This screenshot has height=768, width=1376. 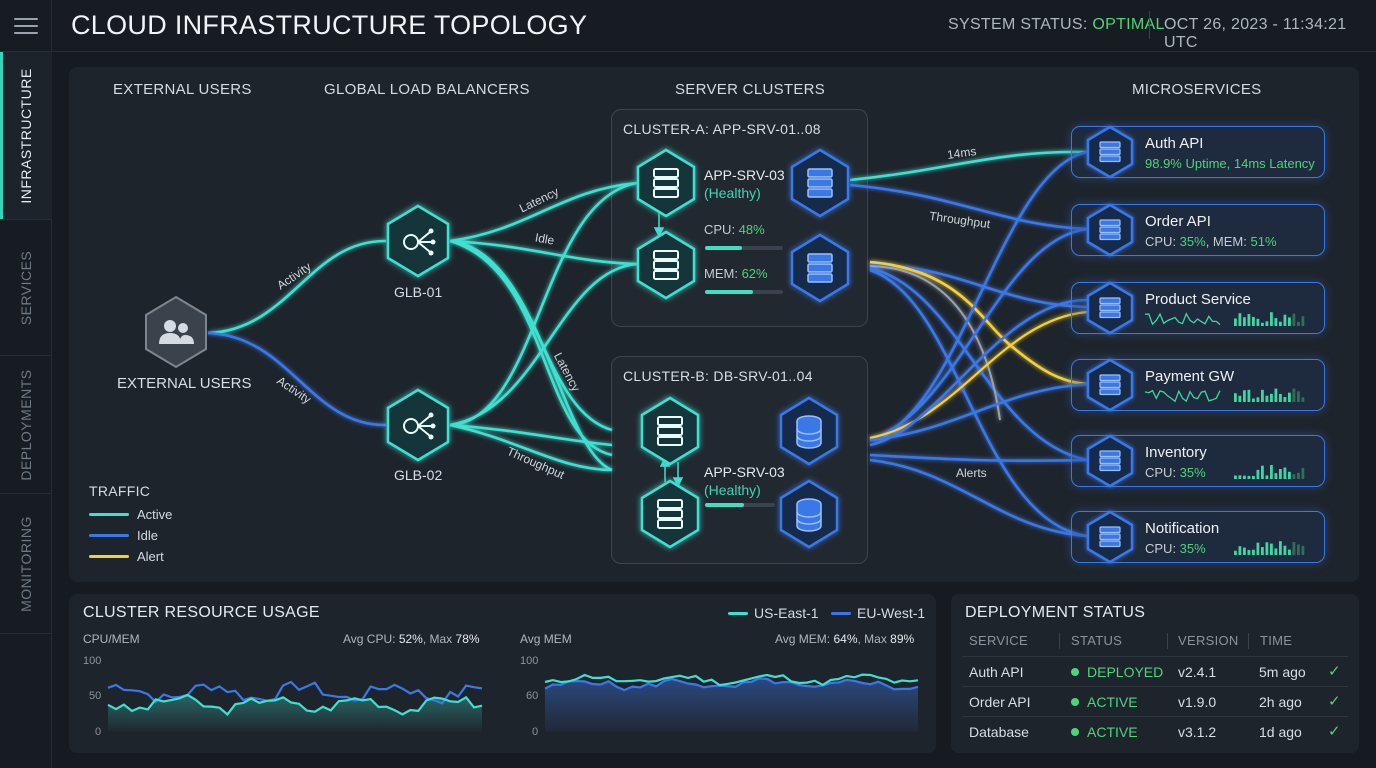 I want to click on cell-time: 5m ago, so click(x=1282, y=672).